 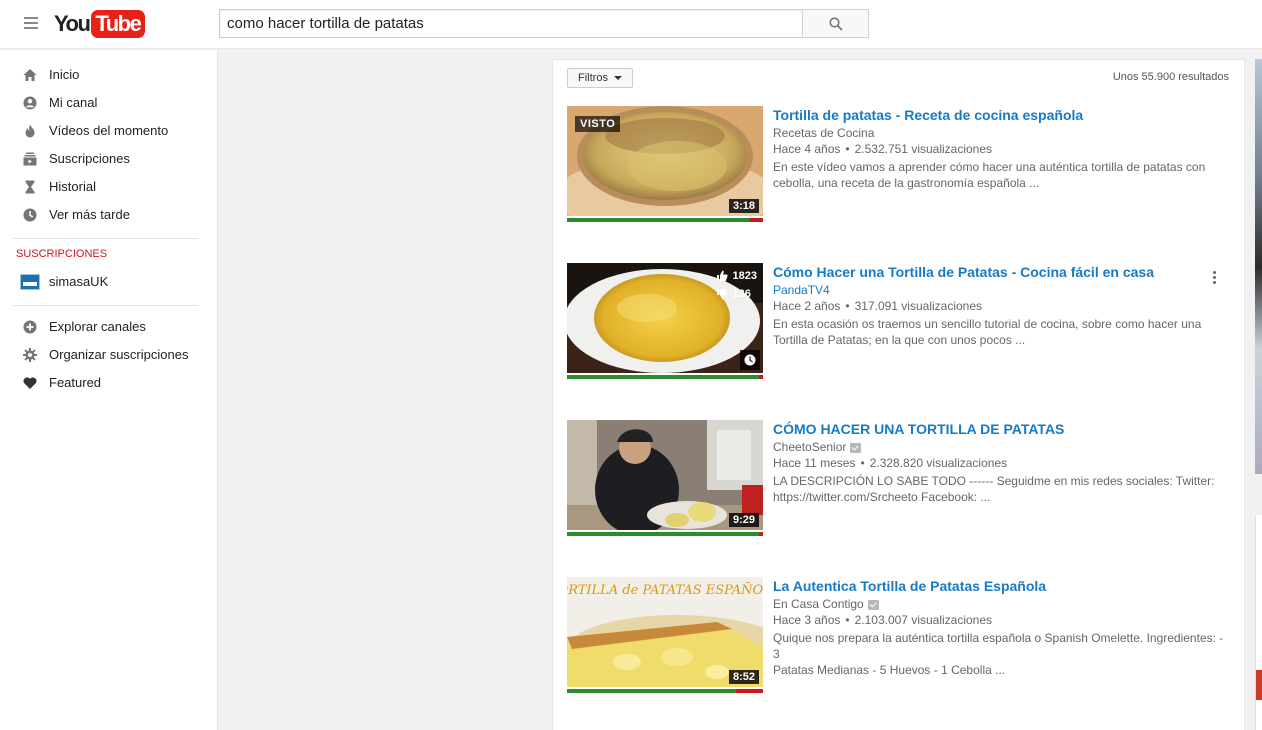 I want to click on hamburger-icon, so click(x=31, y=23).